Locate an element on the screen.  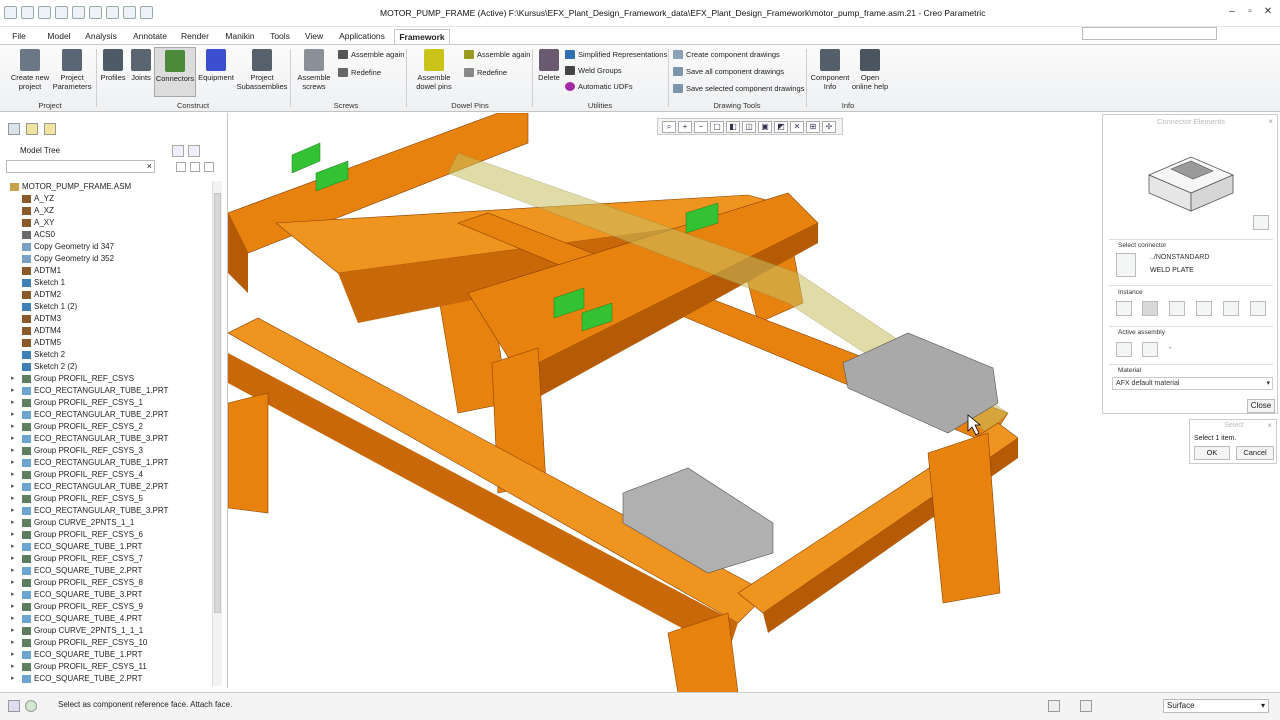
tree-item: ▸ ECO_SQUARE_TUBE_4.PRT is located at coordinates (106, 619).